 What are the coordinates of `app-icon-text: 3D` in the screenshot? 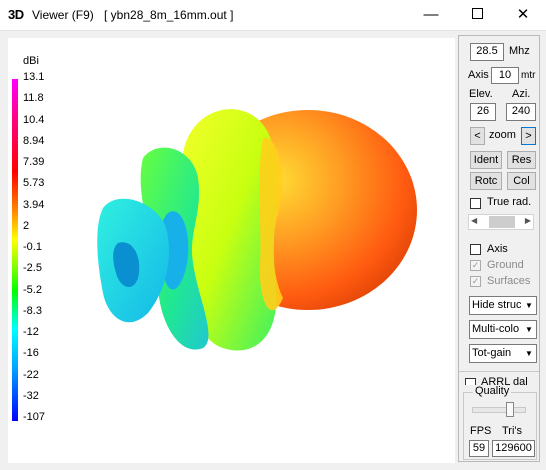 It's located at (16, 14).